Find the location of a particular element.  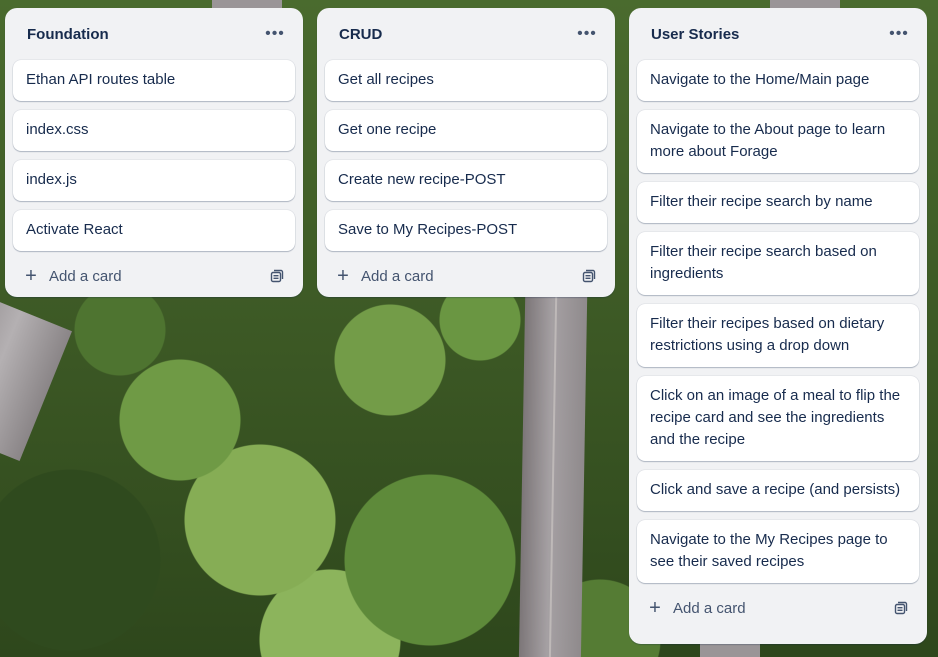

card: index.css is located at coordinates (154, 130).